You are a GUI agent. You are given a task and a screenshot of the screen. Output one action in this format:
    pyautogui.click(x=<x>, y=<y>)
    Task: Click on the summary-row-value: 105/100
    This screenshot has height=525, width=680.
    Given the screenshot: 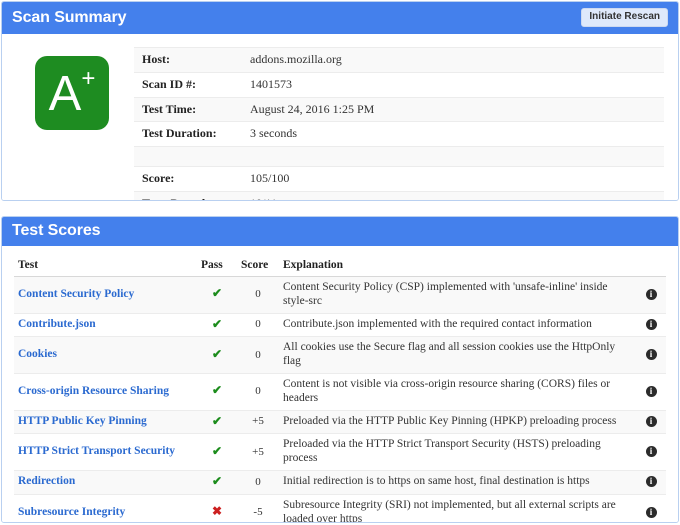 What is the action you would take?
    pyautogui.click(x=453, y=179)
    